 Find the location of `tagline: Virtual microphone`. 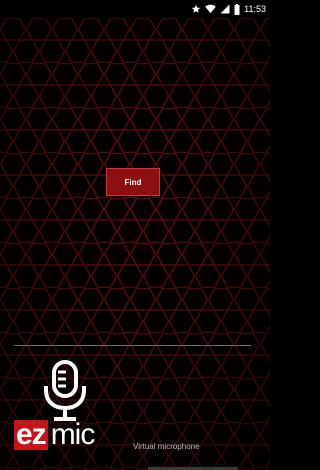

tagline: Virtual microphone is located at coordinates (166, 446).